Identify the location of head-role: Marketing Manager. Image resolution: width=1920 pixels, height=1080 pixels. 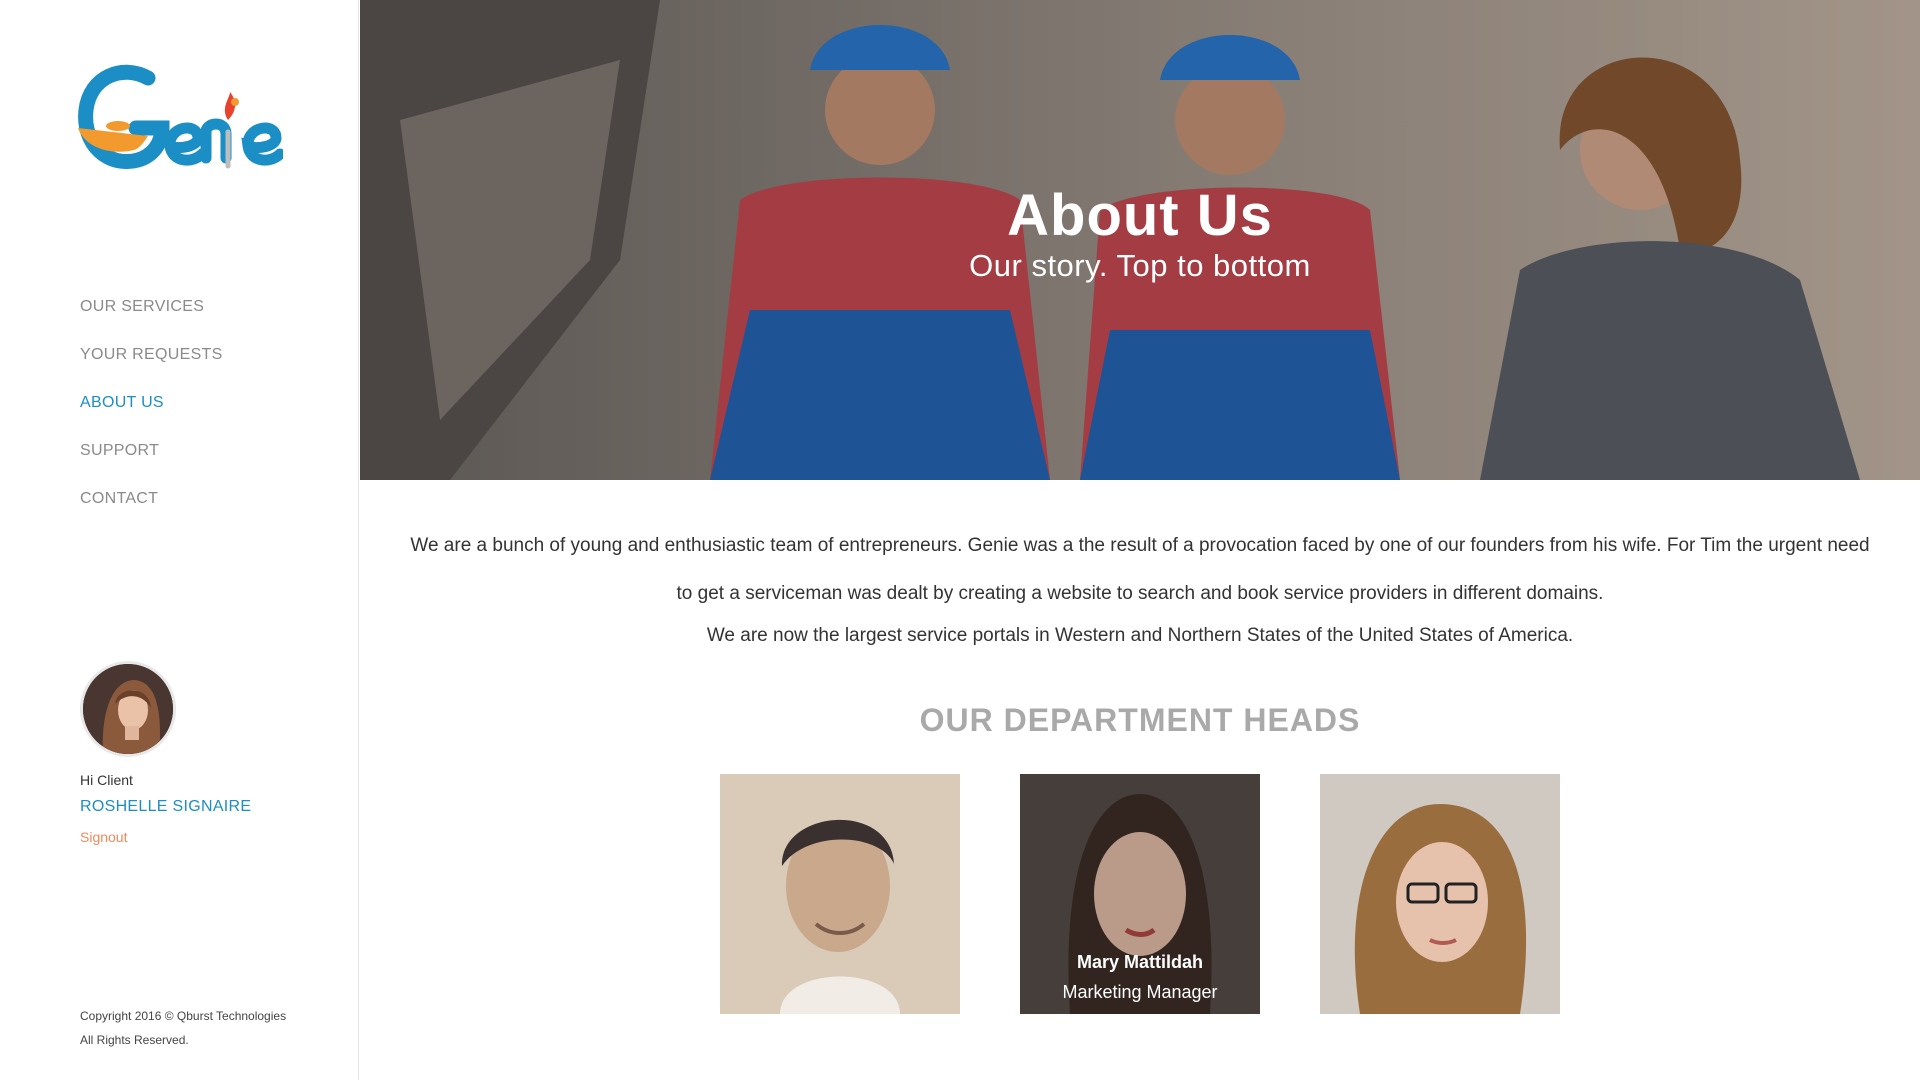
(1140, 992).